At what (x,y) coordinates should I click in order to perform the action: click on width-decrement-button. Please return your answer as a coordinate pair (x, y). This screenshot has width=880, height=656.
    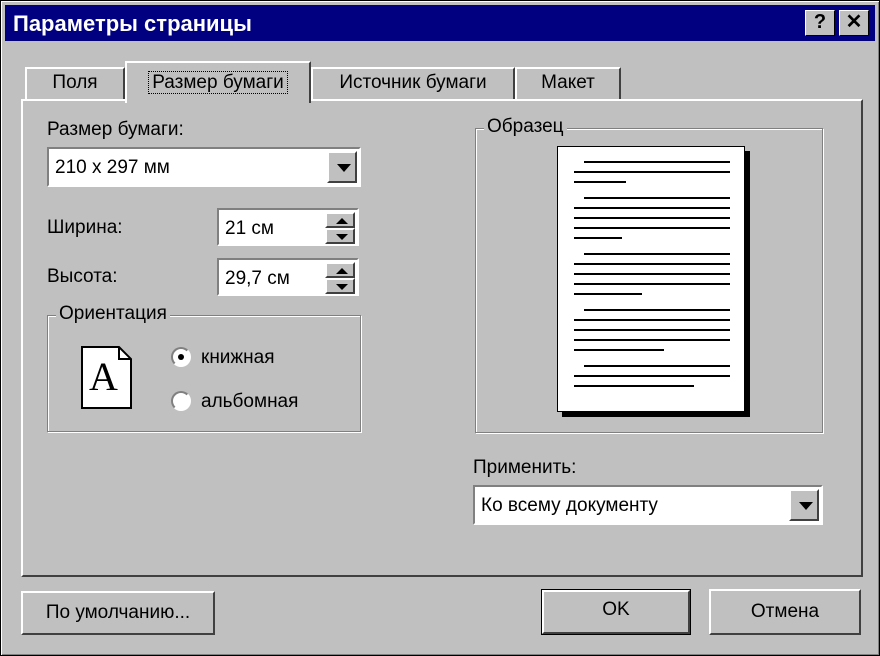
    Looking at the image, I should click on (340, 236).